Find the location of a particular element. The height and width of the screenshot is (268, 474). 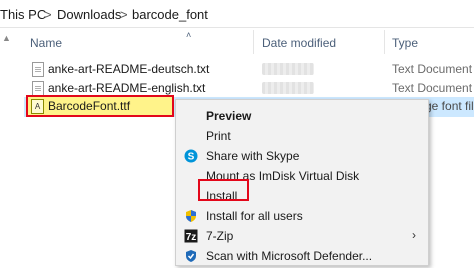

skype-icon: S is located at coordinates (191, 156).